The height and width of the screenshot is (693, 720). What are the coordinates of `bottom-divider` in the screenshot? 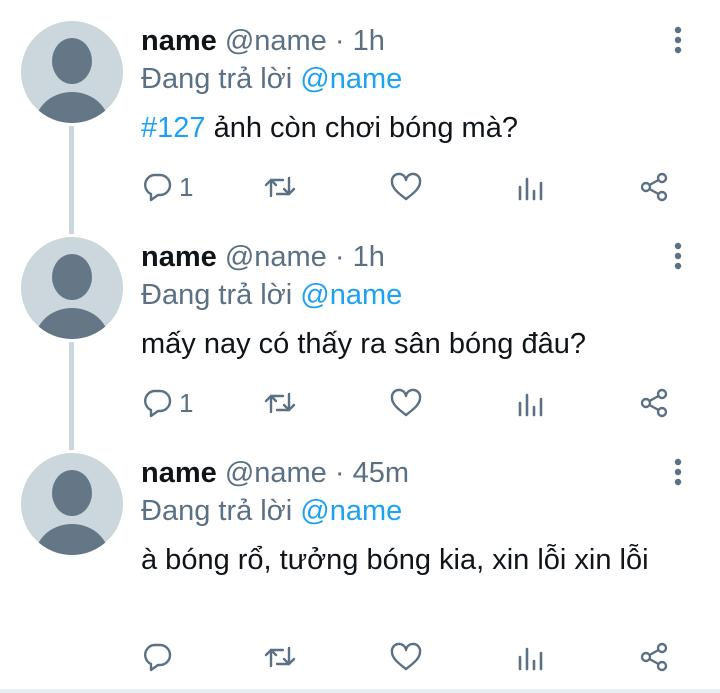 It's located at (360, 691).